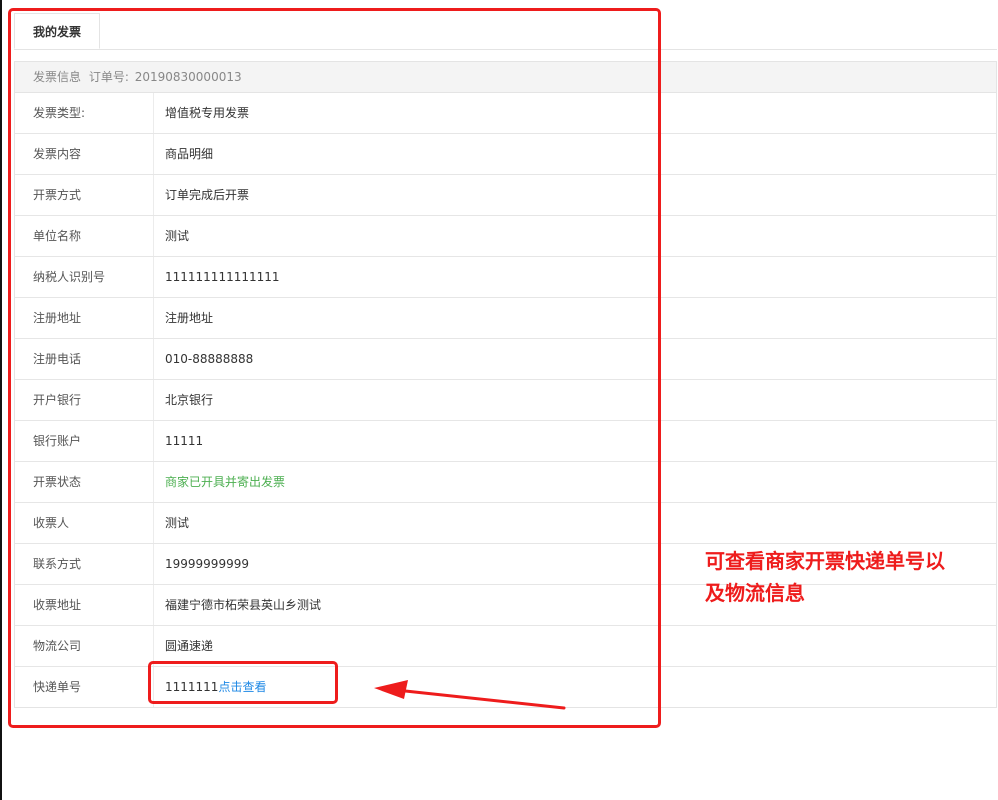  What do you see at coordinates (755, 593) in the screenshot?
I see `annotation-line-2: 及物流信息` at bounding box center [755, 593].